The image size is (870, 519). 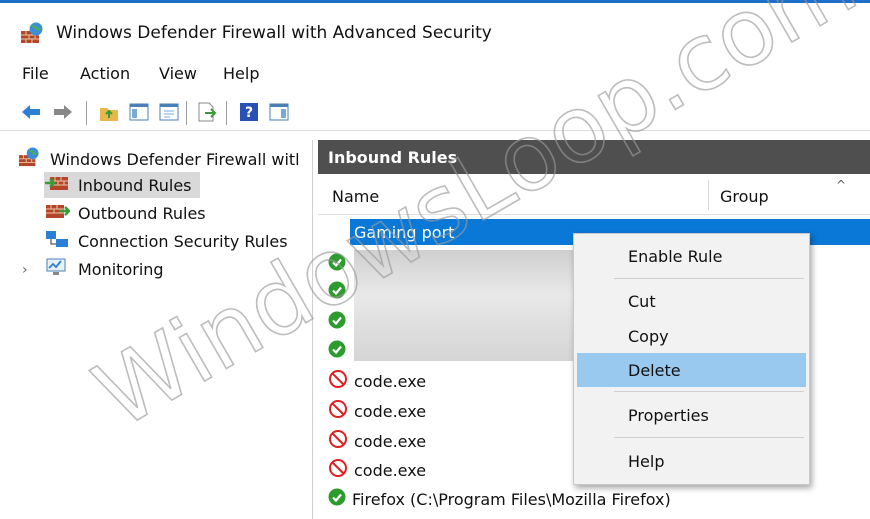 What do you see at coordinates (594, 195) in the screenshot?
I see `column-header-row: Name Group ^` at bounding box center [594, 195].